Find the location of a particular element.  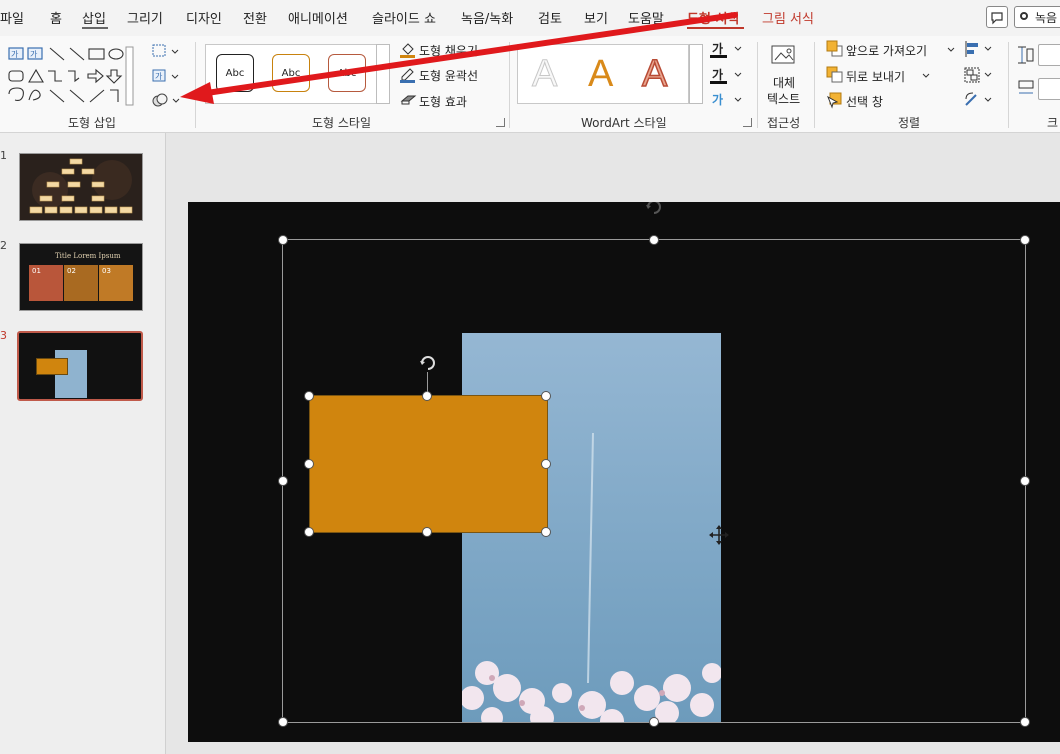

tab-help: 도움말 is located at coordinates (646, 17).